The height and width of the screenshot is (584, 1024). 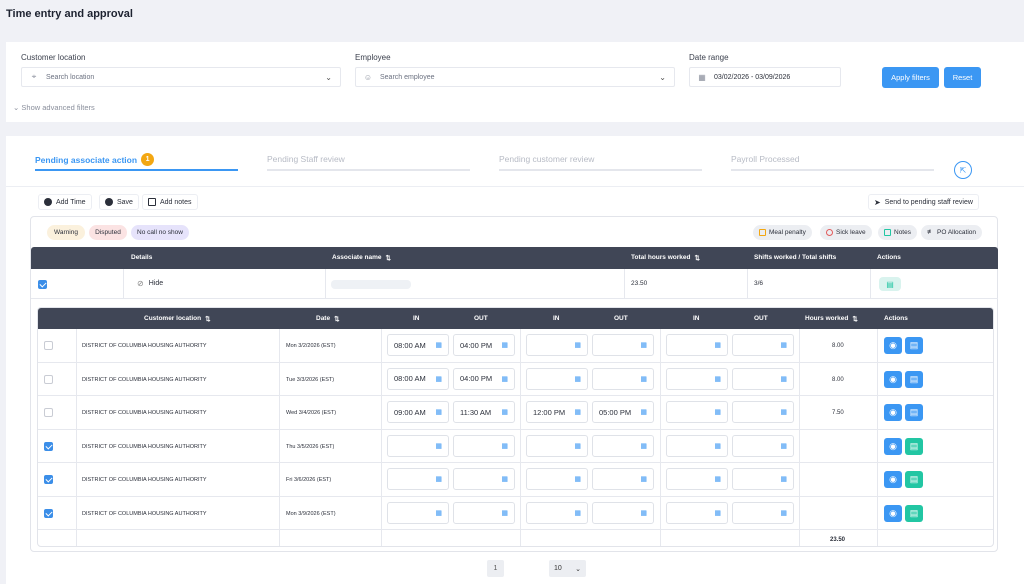 What do you see at coordinates (328, 319) in the screenshot?
I see `date-header: Date ⇅` at bounding box center [328, 319].